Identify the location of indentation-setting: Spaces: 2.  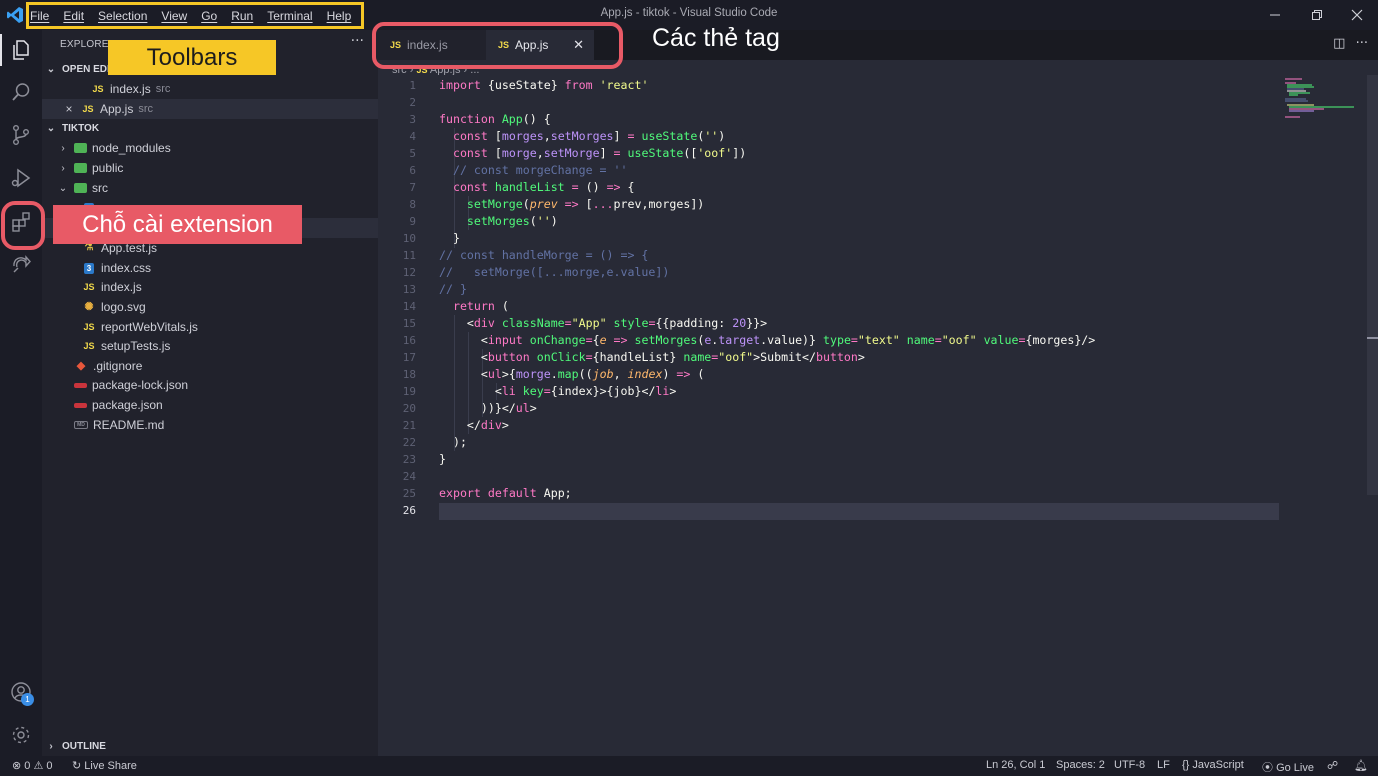
(1080, 765).